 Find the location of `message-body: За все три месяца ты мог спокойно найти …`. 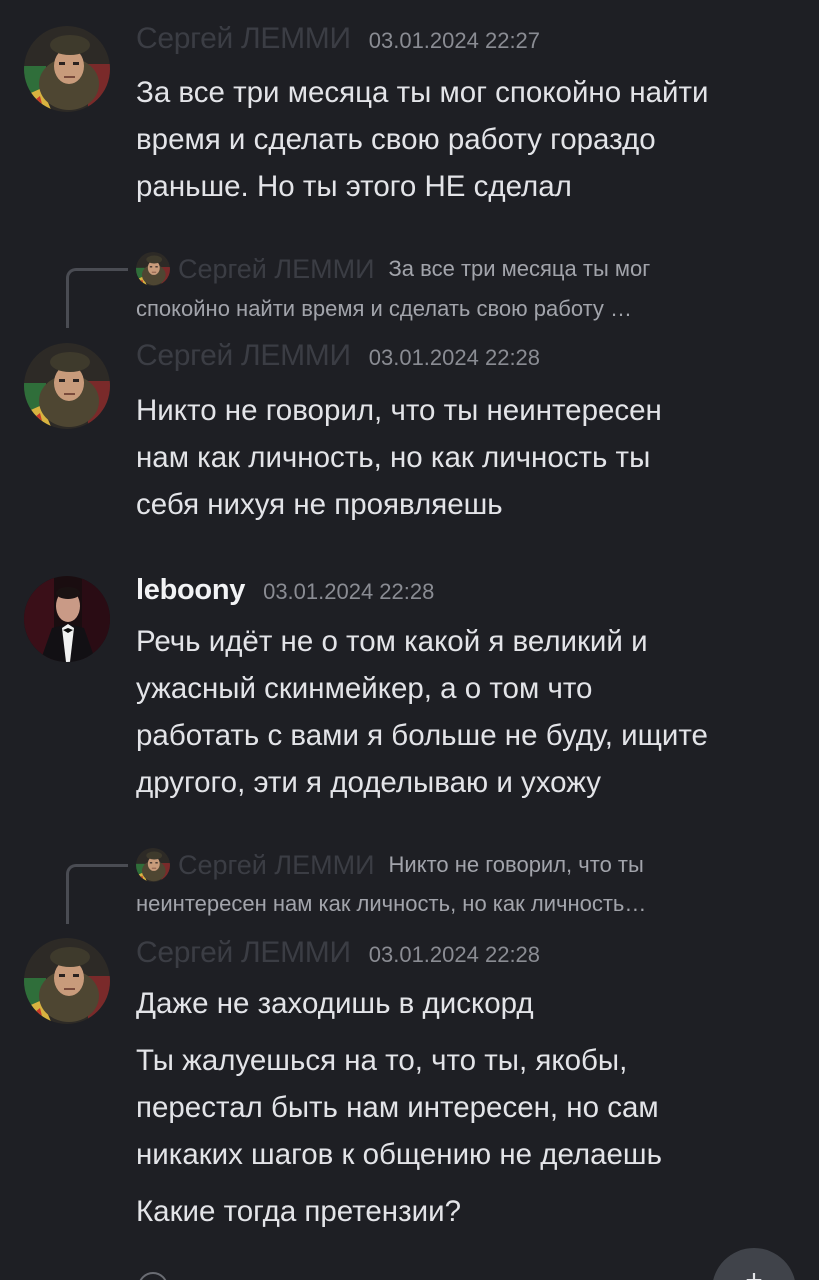

message-body: За все три месяца ты мог спокойно найти … is located at coordinates (471, 139).